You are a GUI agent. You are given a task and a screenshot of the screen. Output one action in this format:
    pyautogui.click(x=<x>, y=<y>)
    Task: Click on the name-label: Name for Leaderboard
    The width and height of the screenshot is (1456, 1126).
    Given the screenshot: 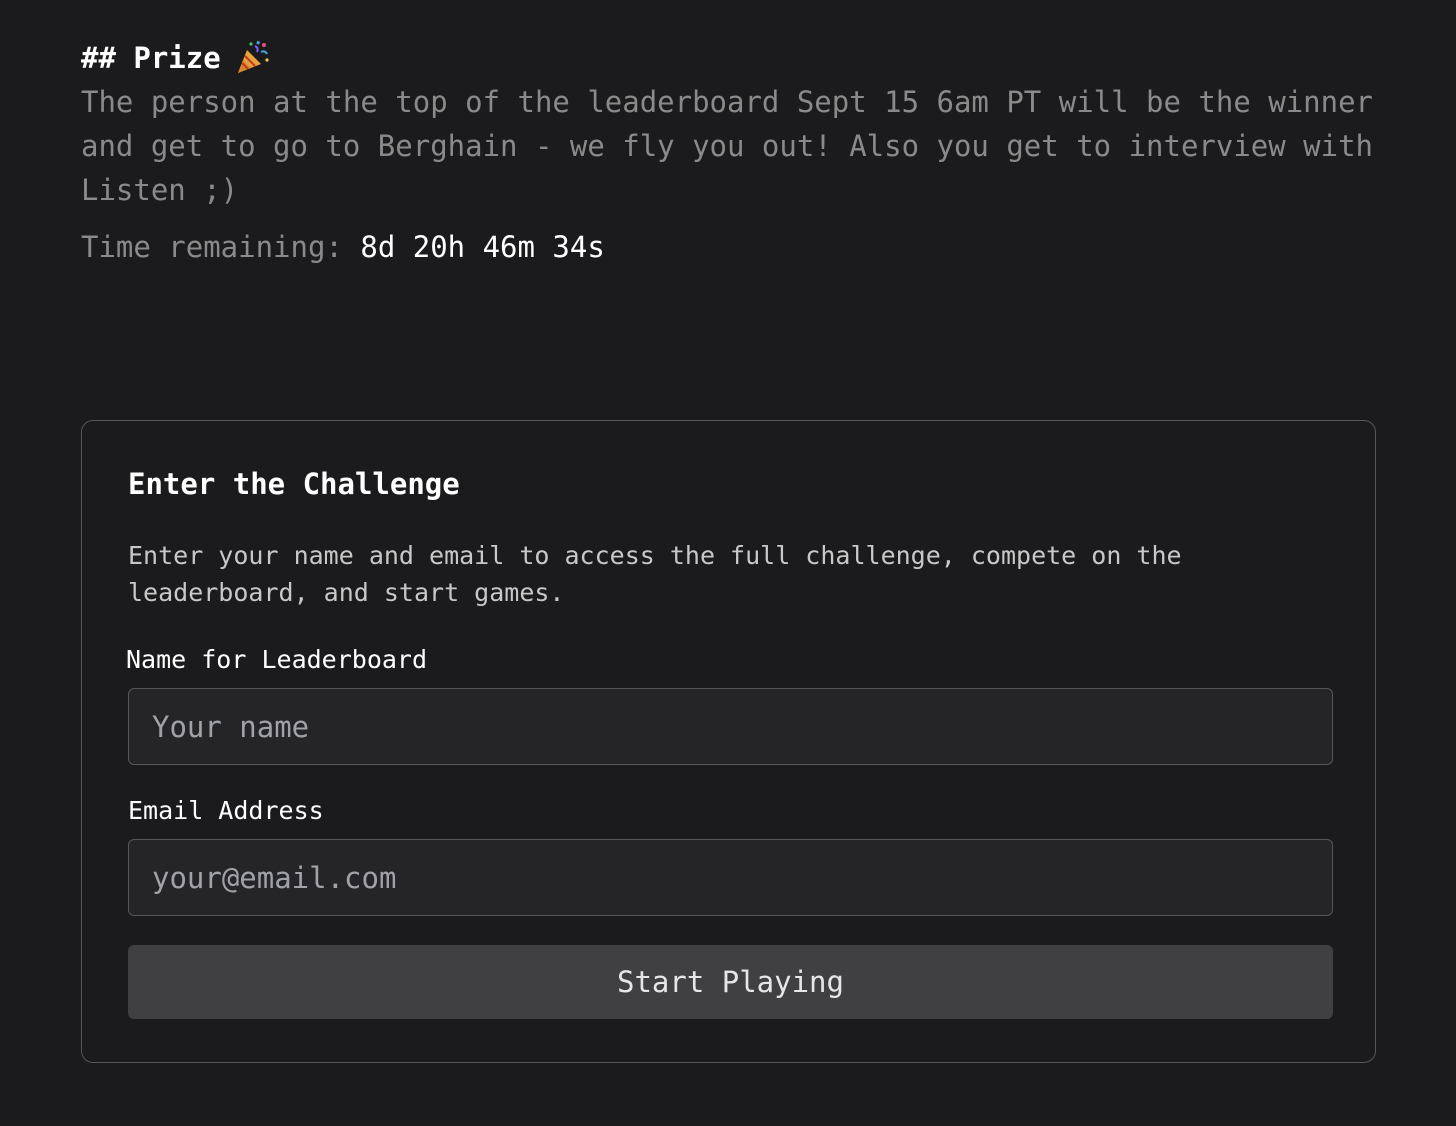 What is the action you would take?
    pyautogui.click(x=277, y=659)
    